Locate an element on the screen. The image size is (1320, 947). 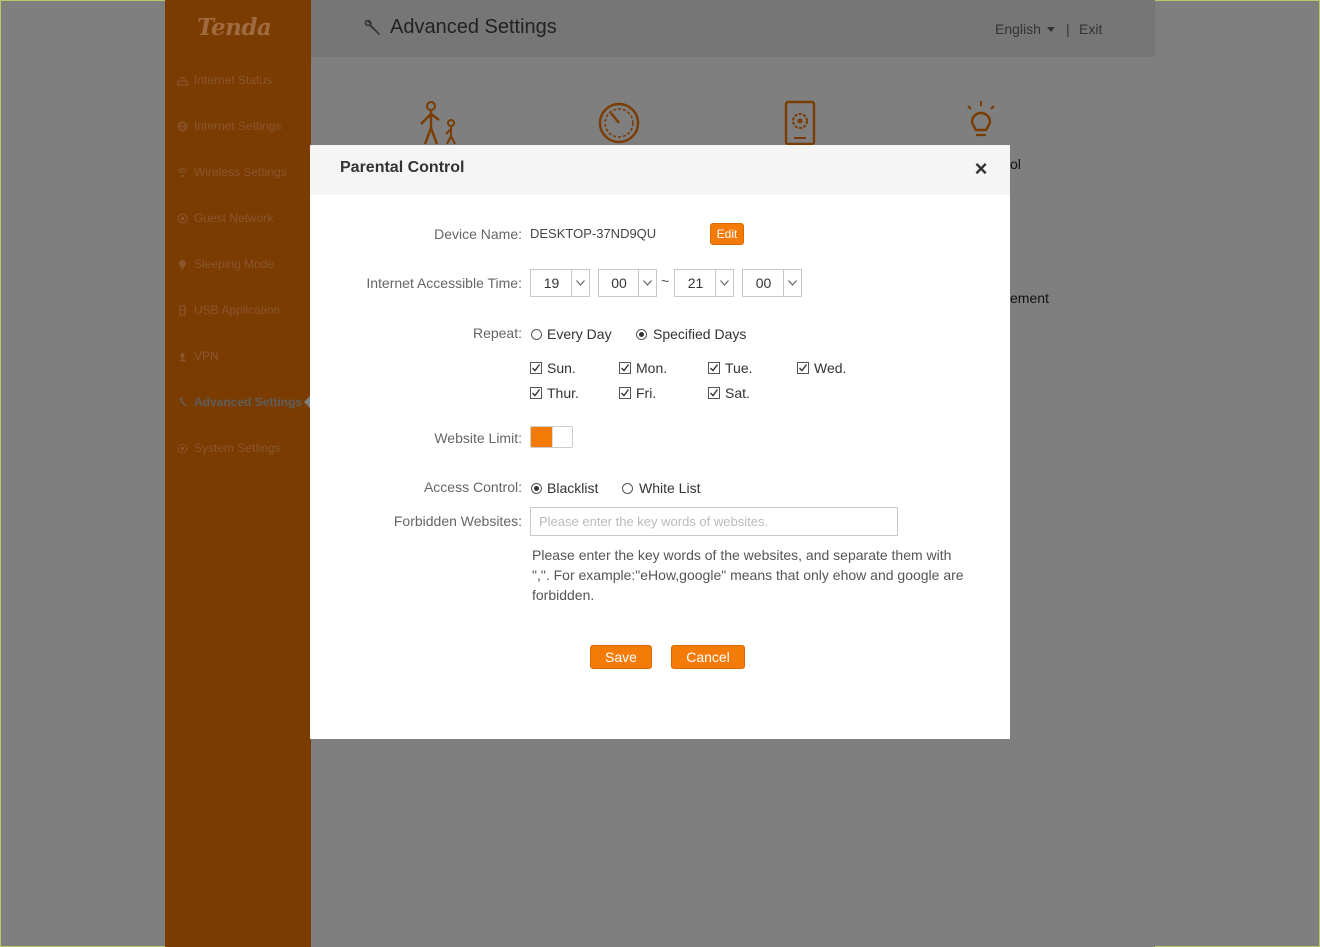
website-limit-label: Website Limit: is located at coordinates (478, 438).